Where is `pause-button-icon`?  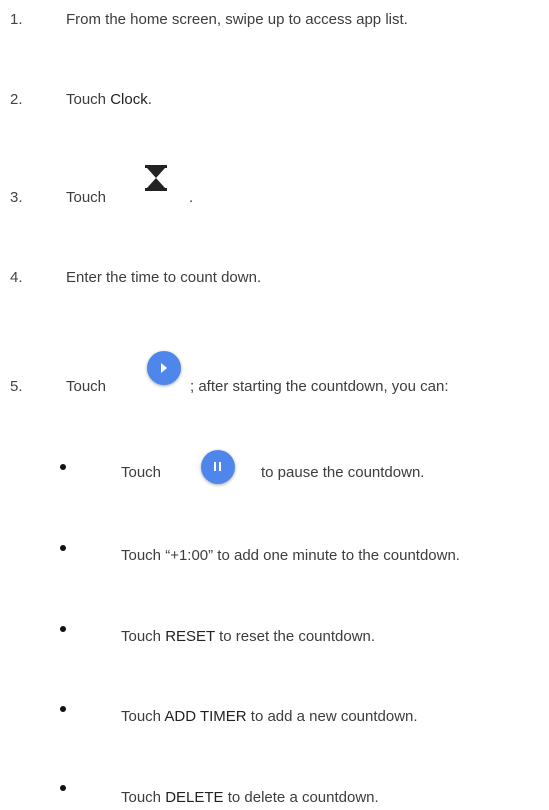 pause-button-icon is located at coordinates (218, 467).